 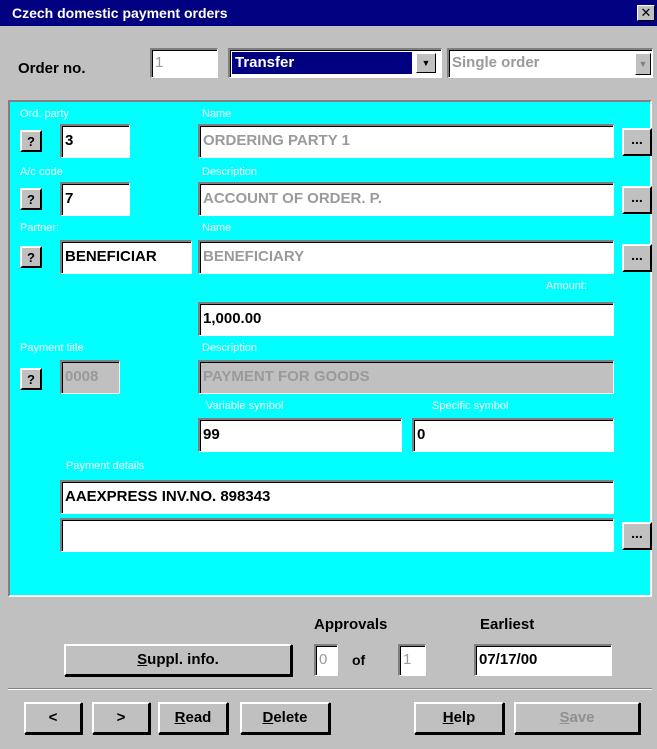 I want to click on amount-label: Amount:, so click(x=566, y=286).